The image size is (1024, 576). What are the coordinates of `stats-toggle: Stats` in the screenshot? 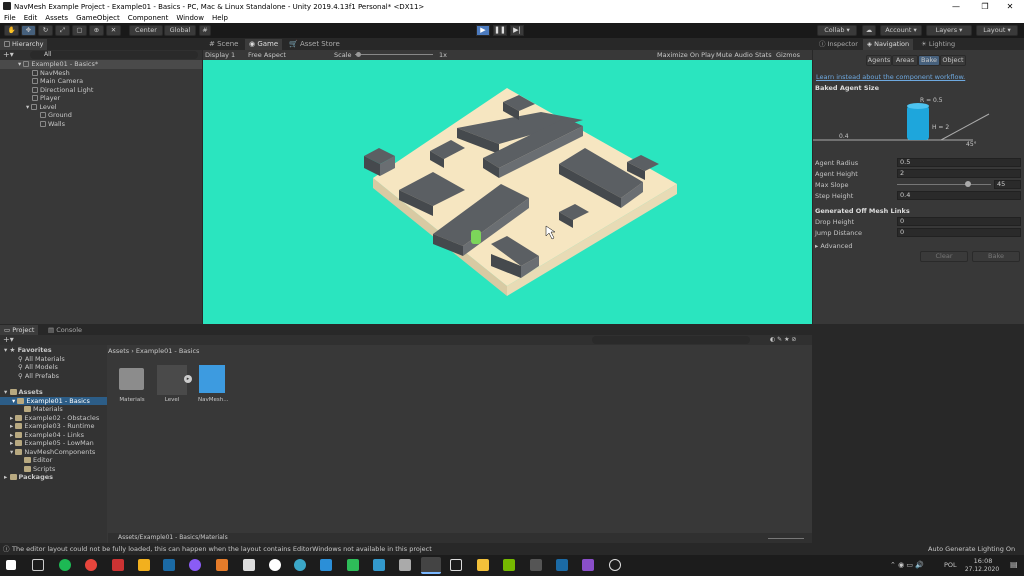 It's located at (763, 55).